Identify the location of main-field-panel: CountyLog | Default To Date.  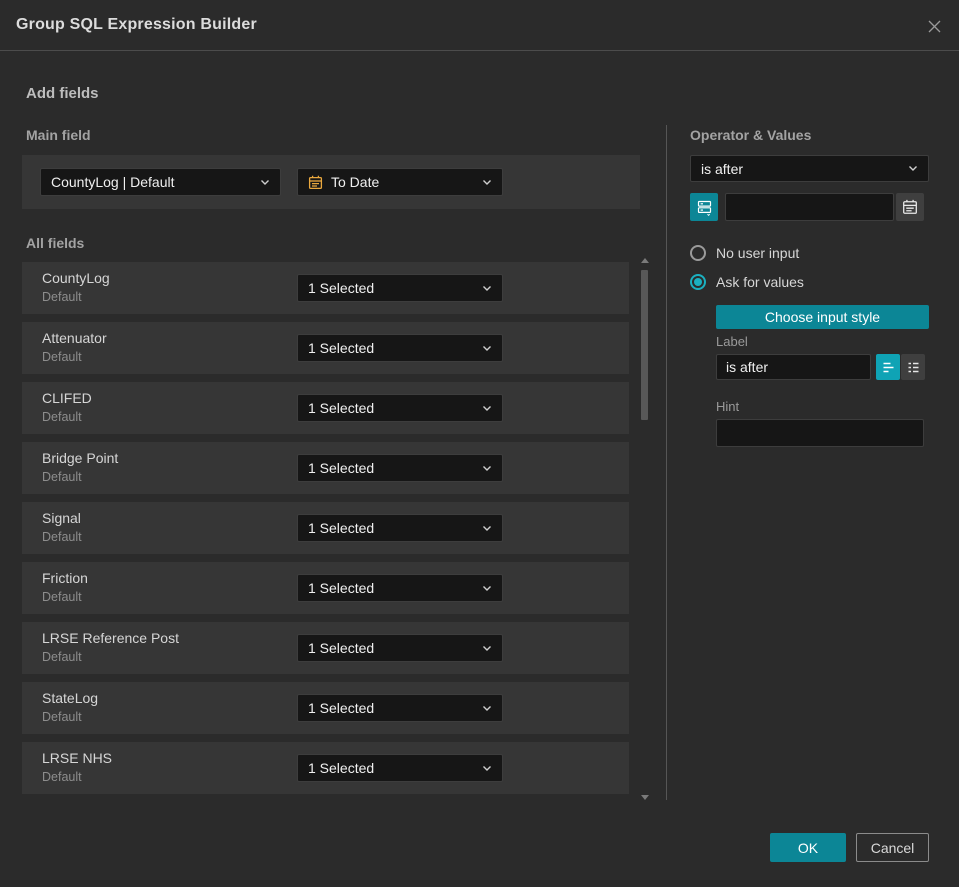
(331, 182).